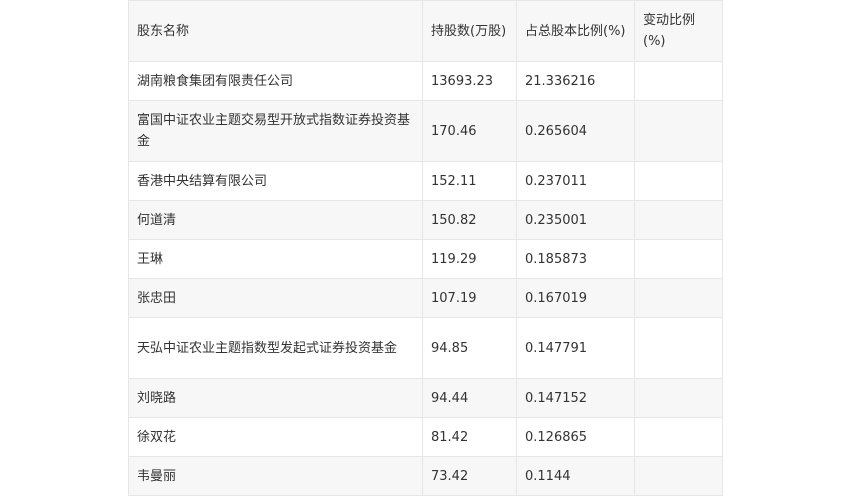  Describe the element at coordinates (469, 437) in the screenshot. I see `cell-shares-held: 81.42` at that location.